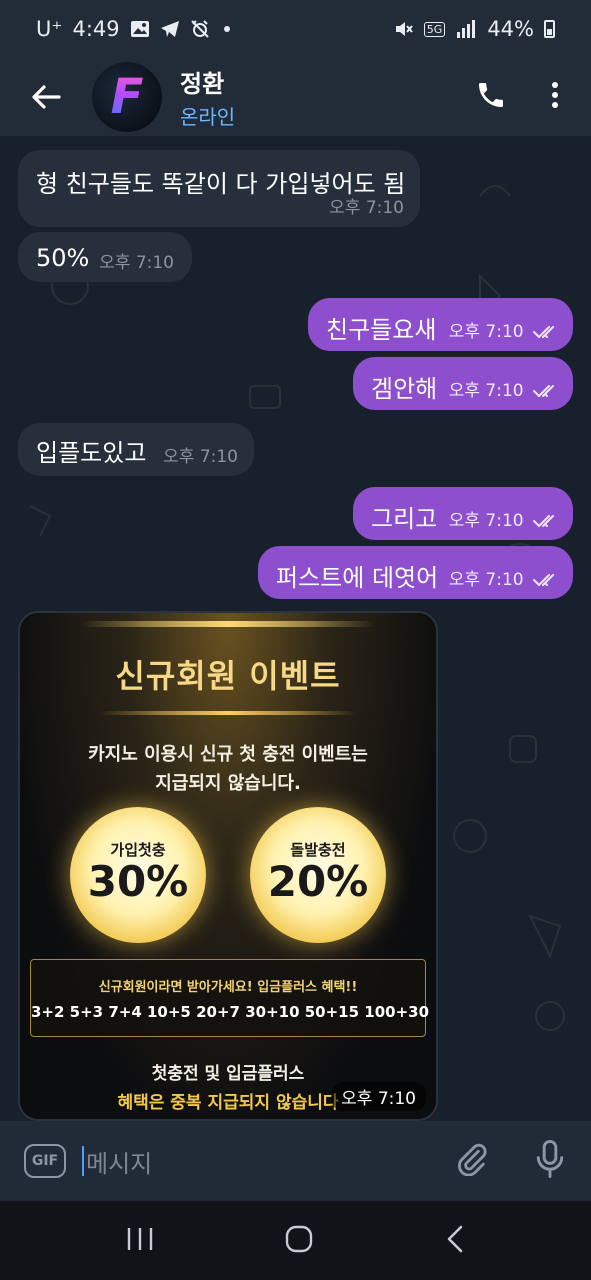 Image resolution: width=591 pixels, height=1280 pixels. Describe the element at coordinates (119, 1163) in the screenshot. I see `message-placeholder: 메시지` at that location.